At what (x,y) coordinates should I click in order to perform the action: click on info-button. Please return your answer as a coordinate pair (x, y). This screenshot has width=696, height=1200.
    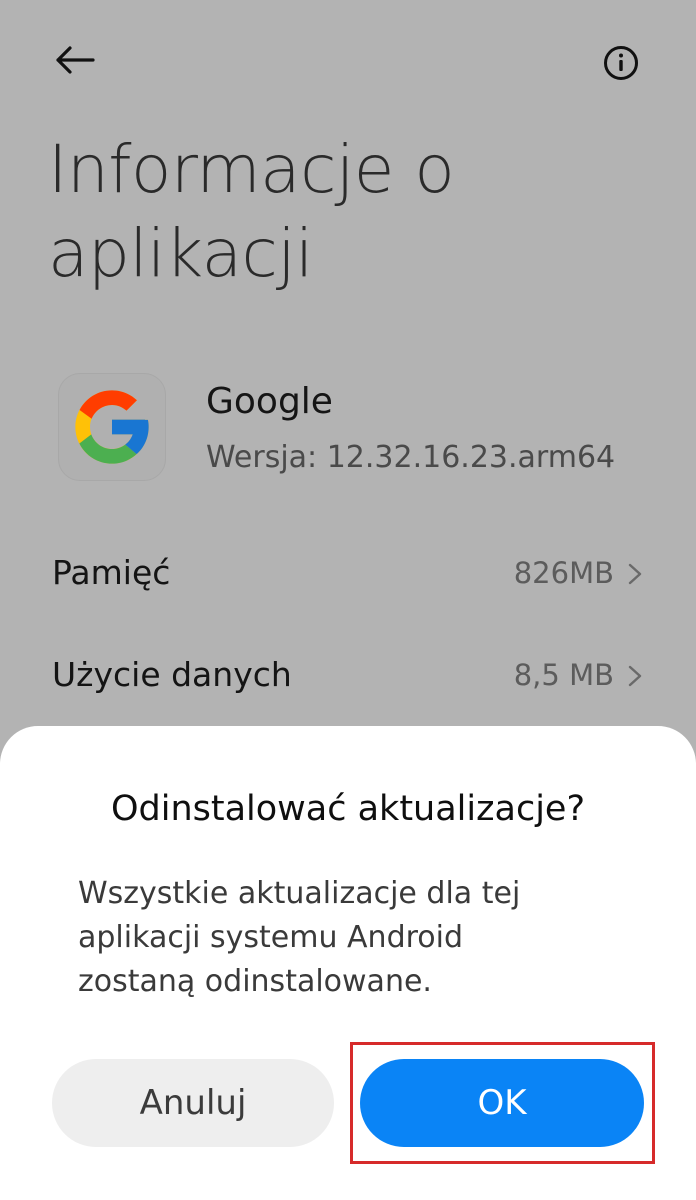
    Looking at the image, I should click on (621, 63).